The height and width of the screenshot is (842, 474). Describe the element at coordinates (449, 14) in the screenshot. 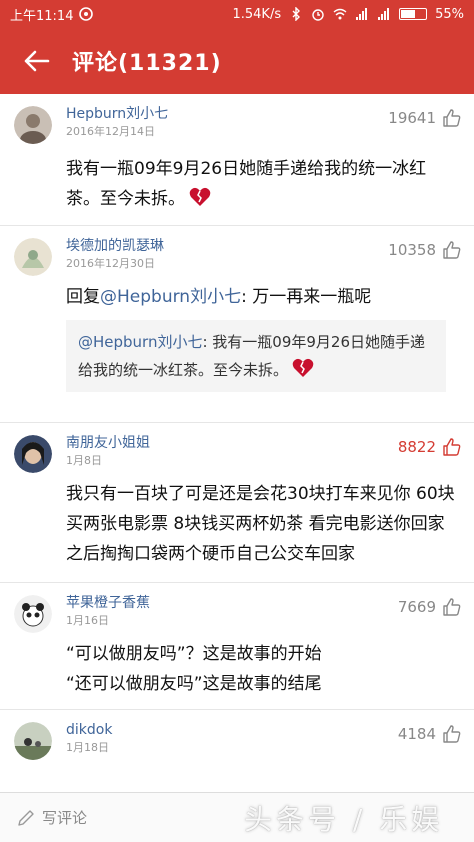

I see `battery-level: 55%` at that location.